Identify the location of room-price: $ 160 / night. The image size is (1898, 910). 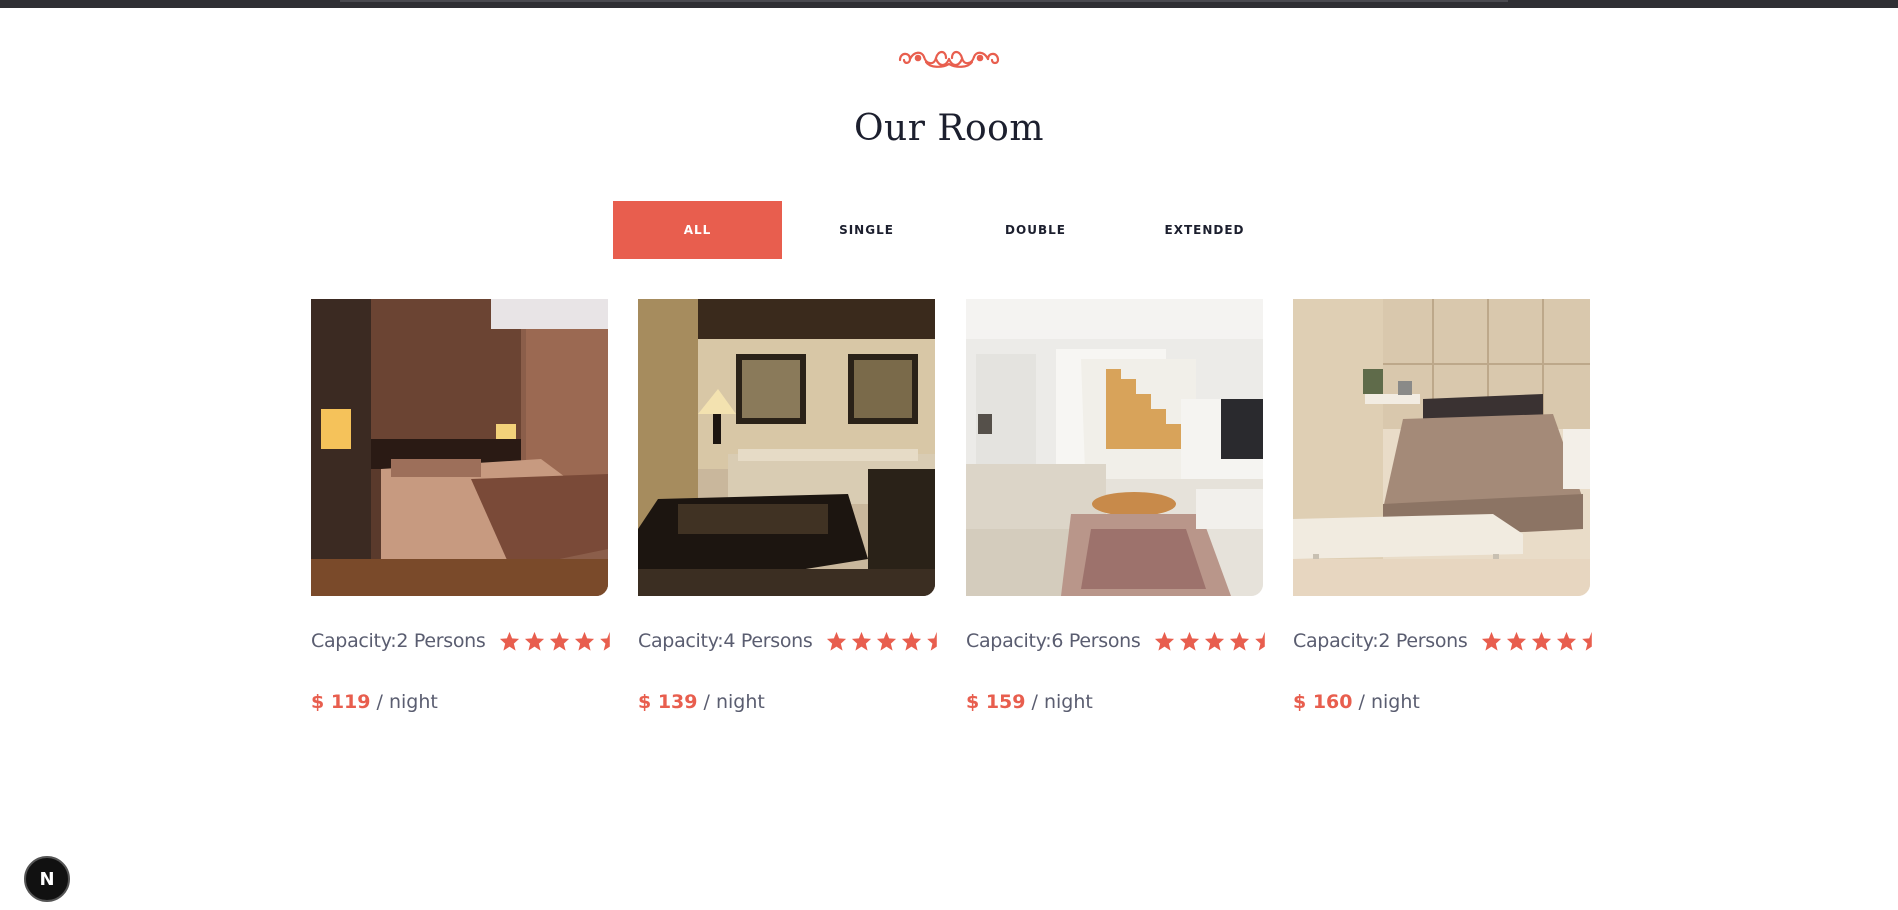
(1356, 702).